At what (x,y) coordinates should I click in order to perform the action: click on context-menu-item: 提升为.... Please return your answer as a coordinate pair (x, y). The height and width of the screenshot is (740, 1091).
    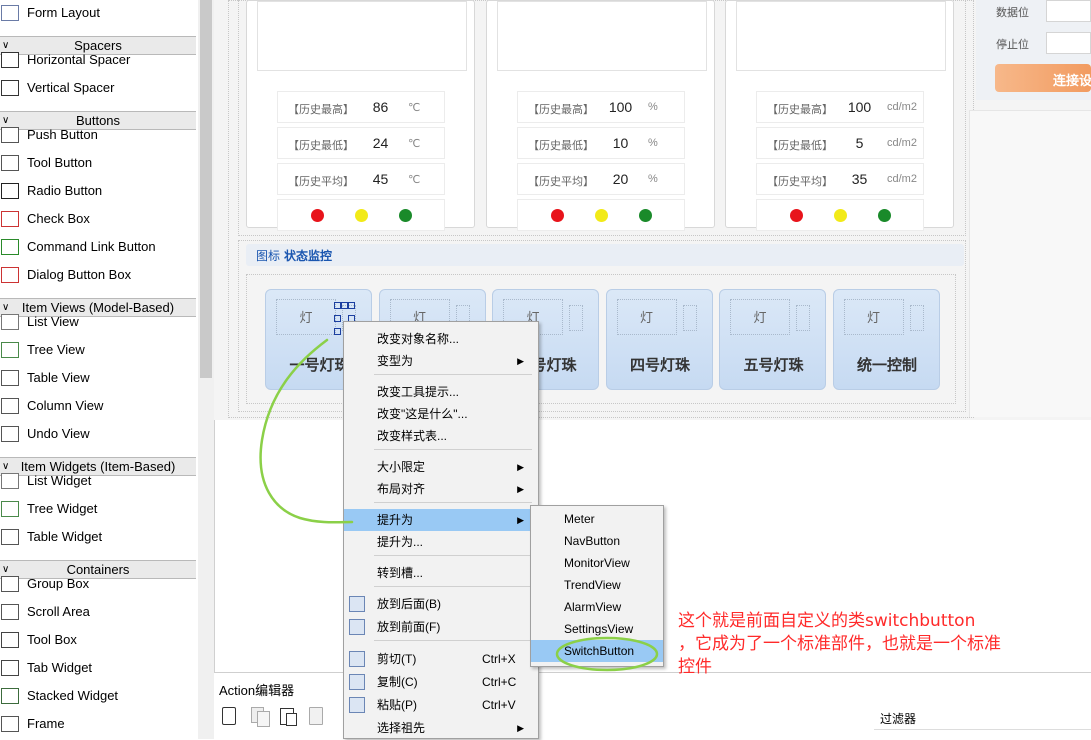
    Looking at the image, I should click on (441, 542).